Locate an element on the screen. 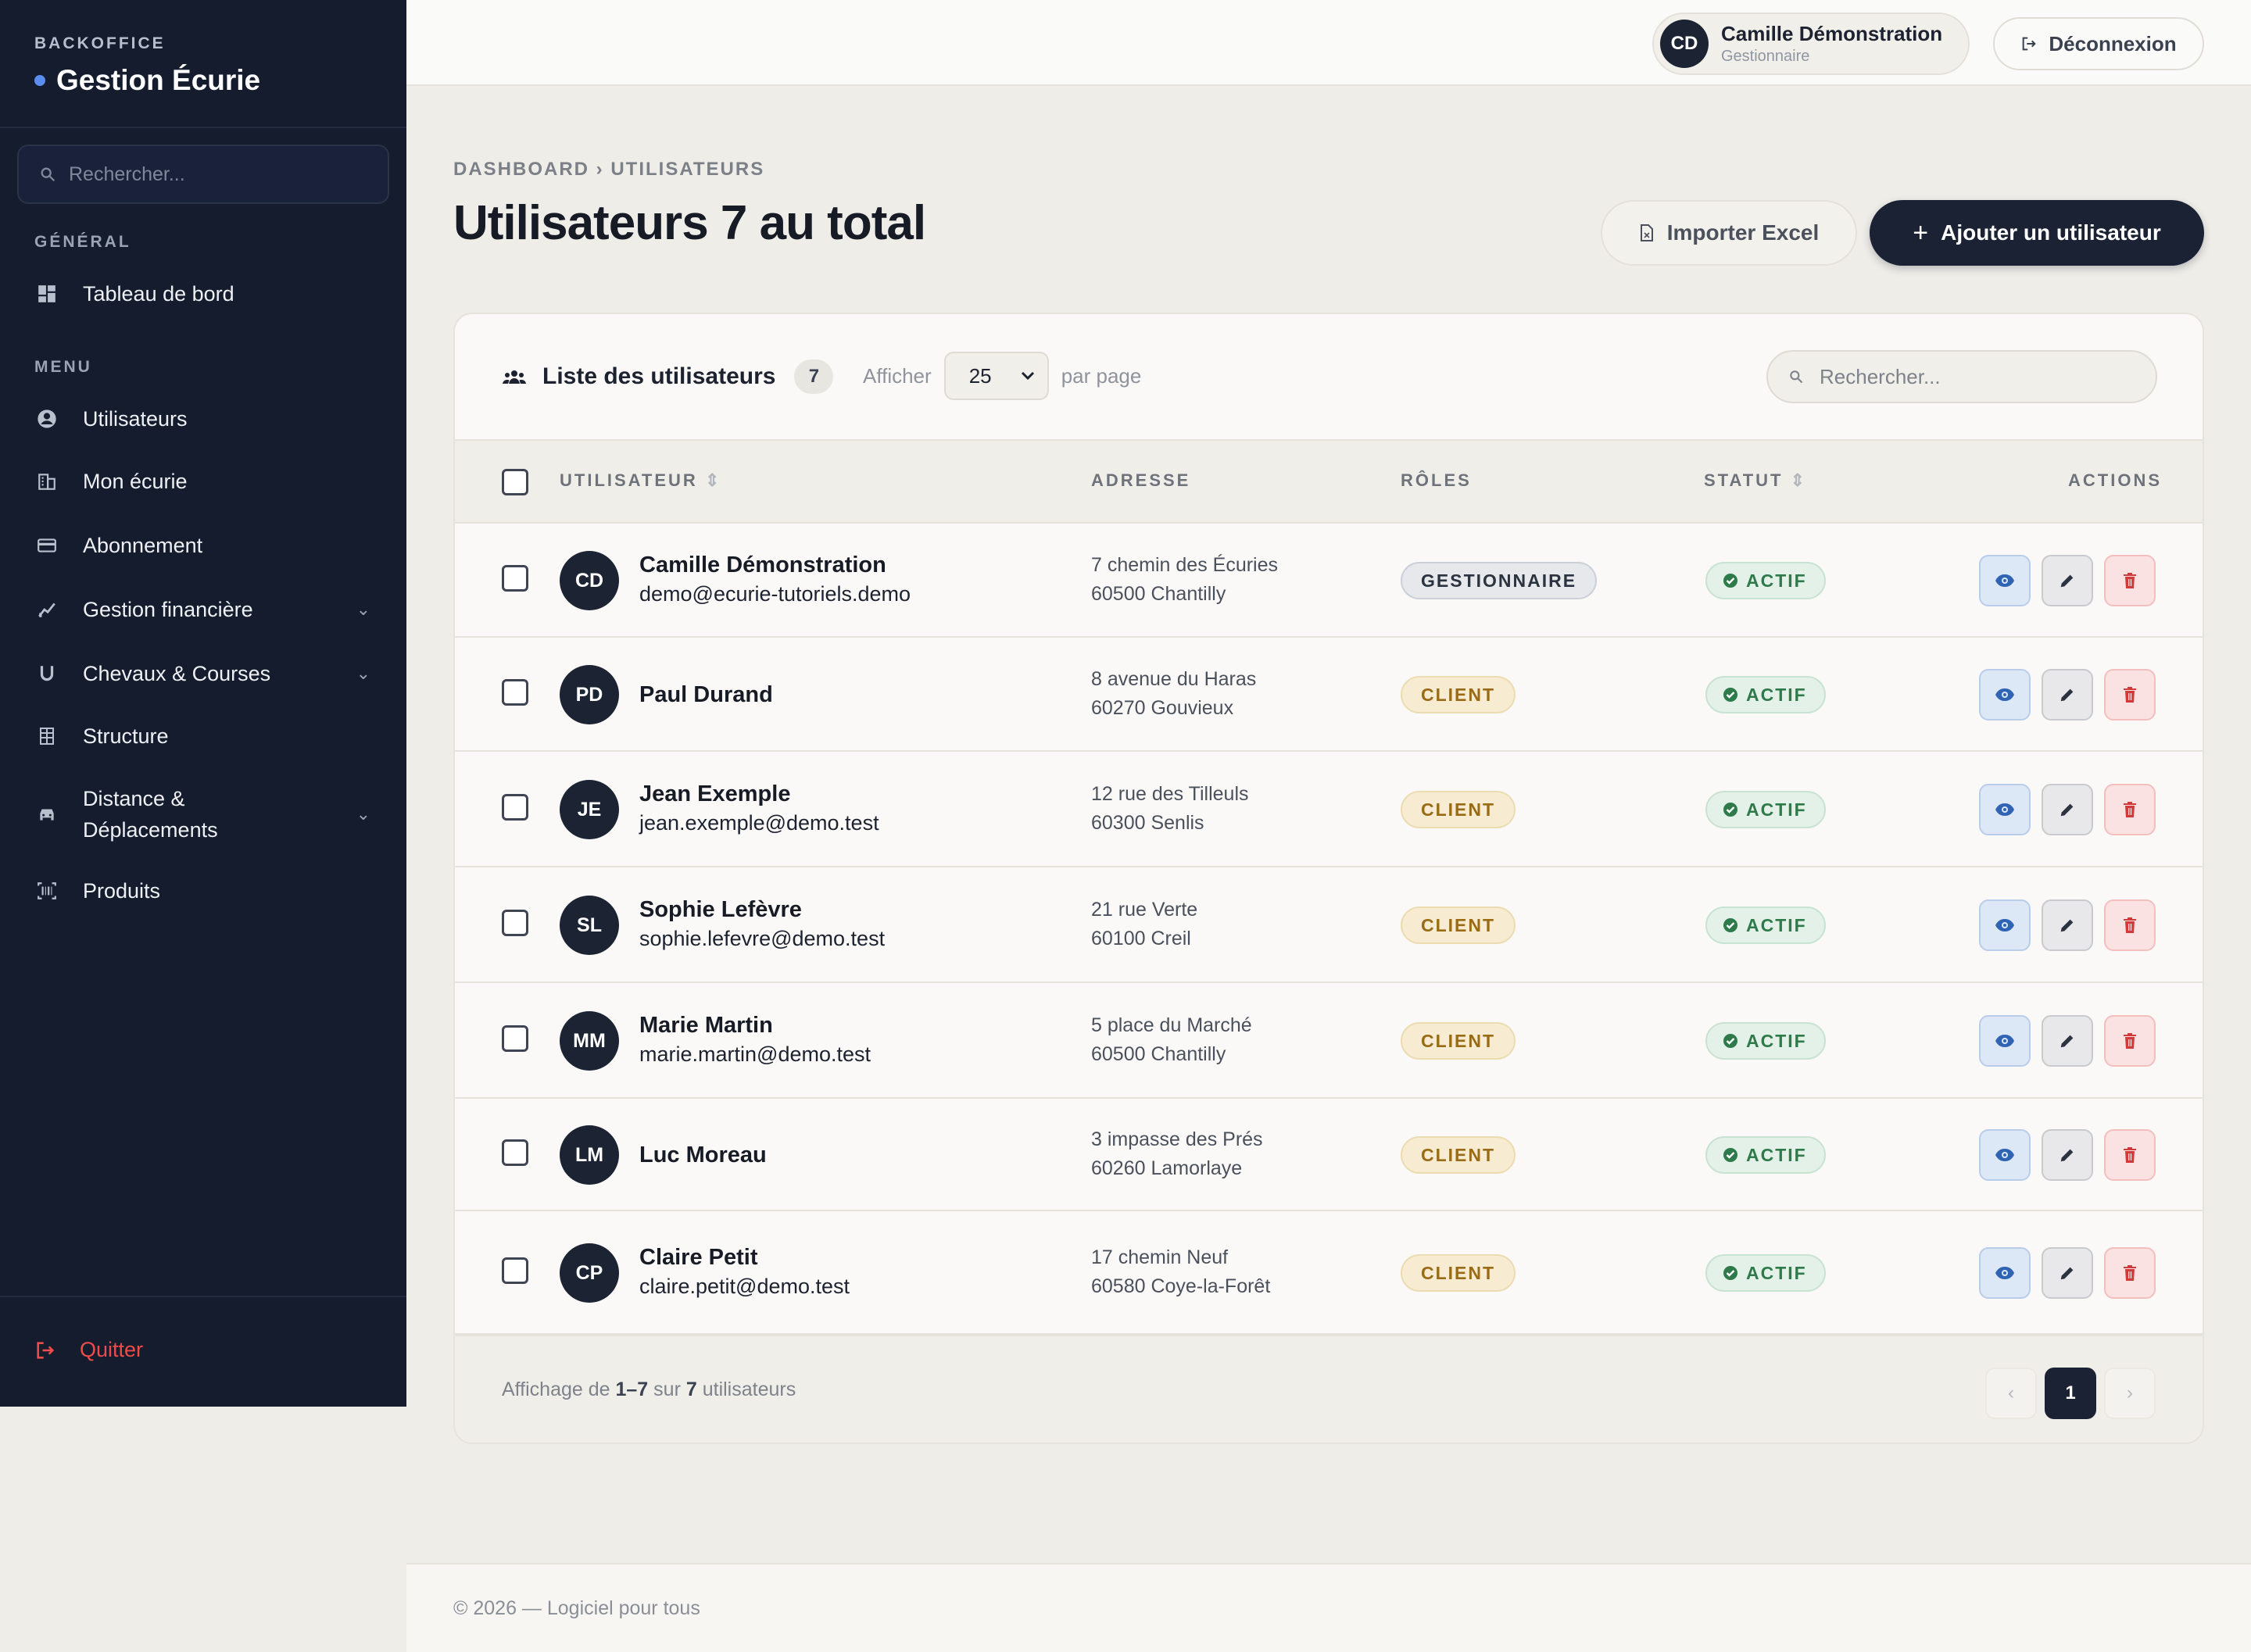 This screenshot has height=1652, width=2251. column-user: UTILISATEUR ⇕ is located at coordinates (641, 480).